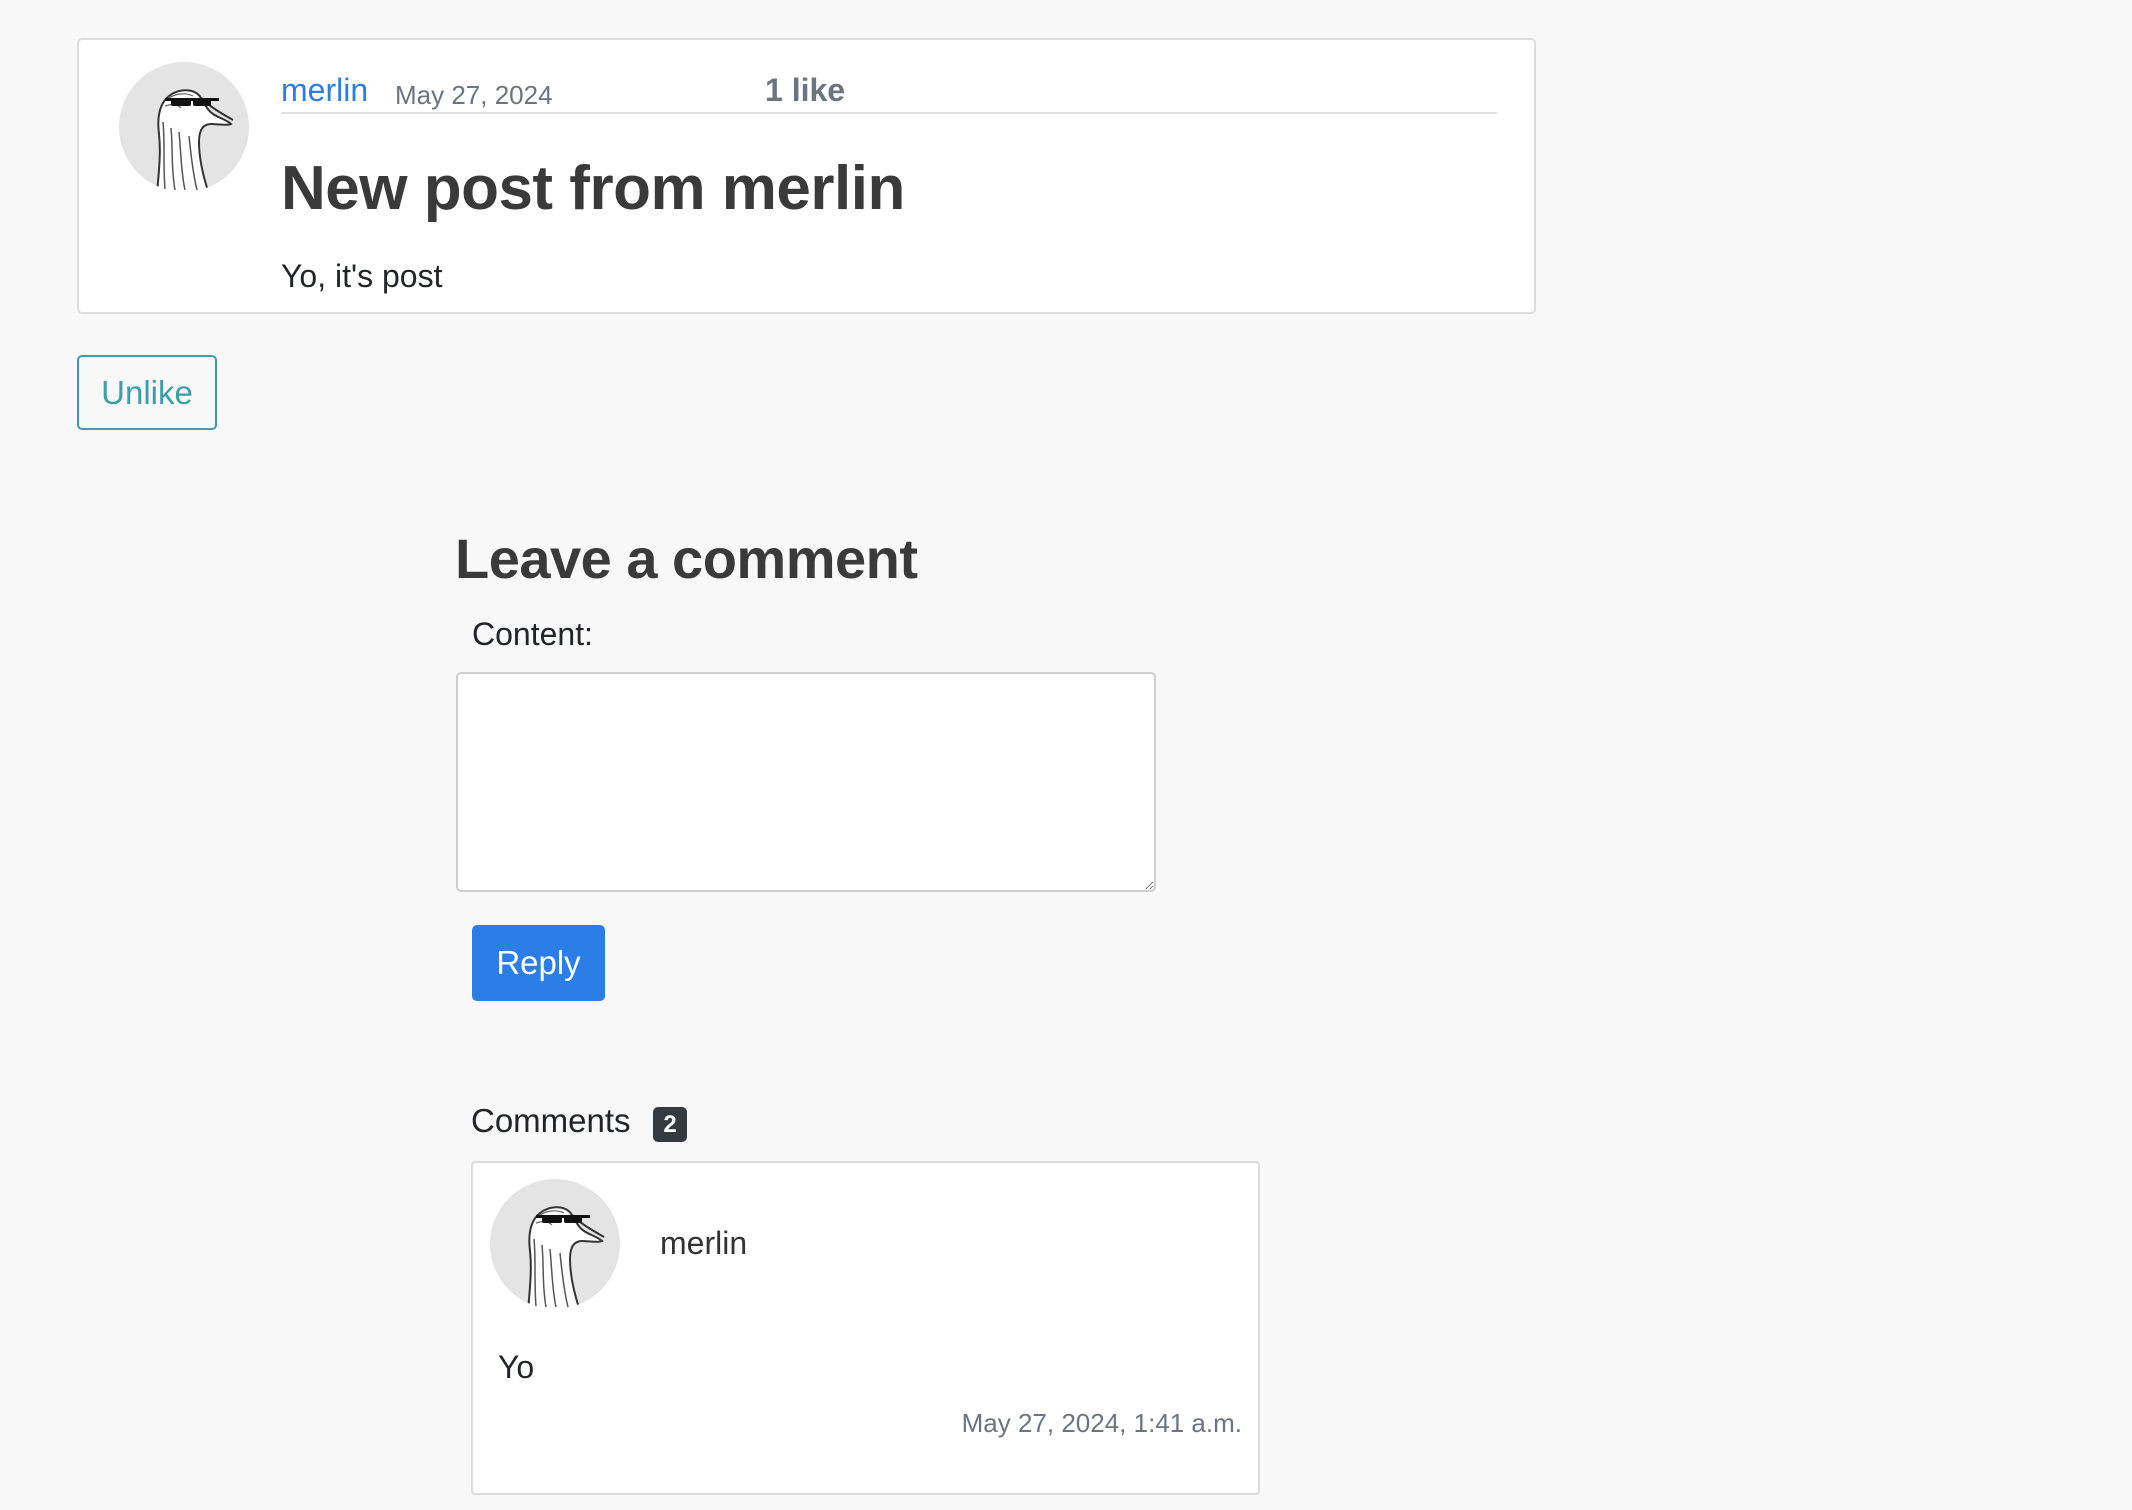  What do you see at coordinates (551, 1120) in the screenshot?
I see `comments-heading: Comments` at bounding box center [551, 1120].